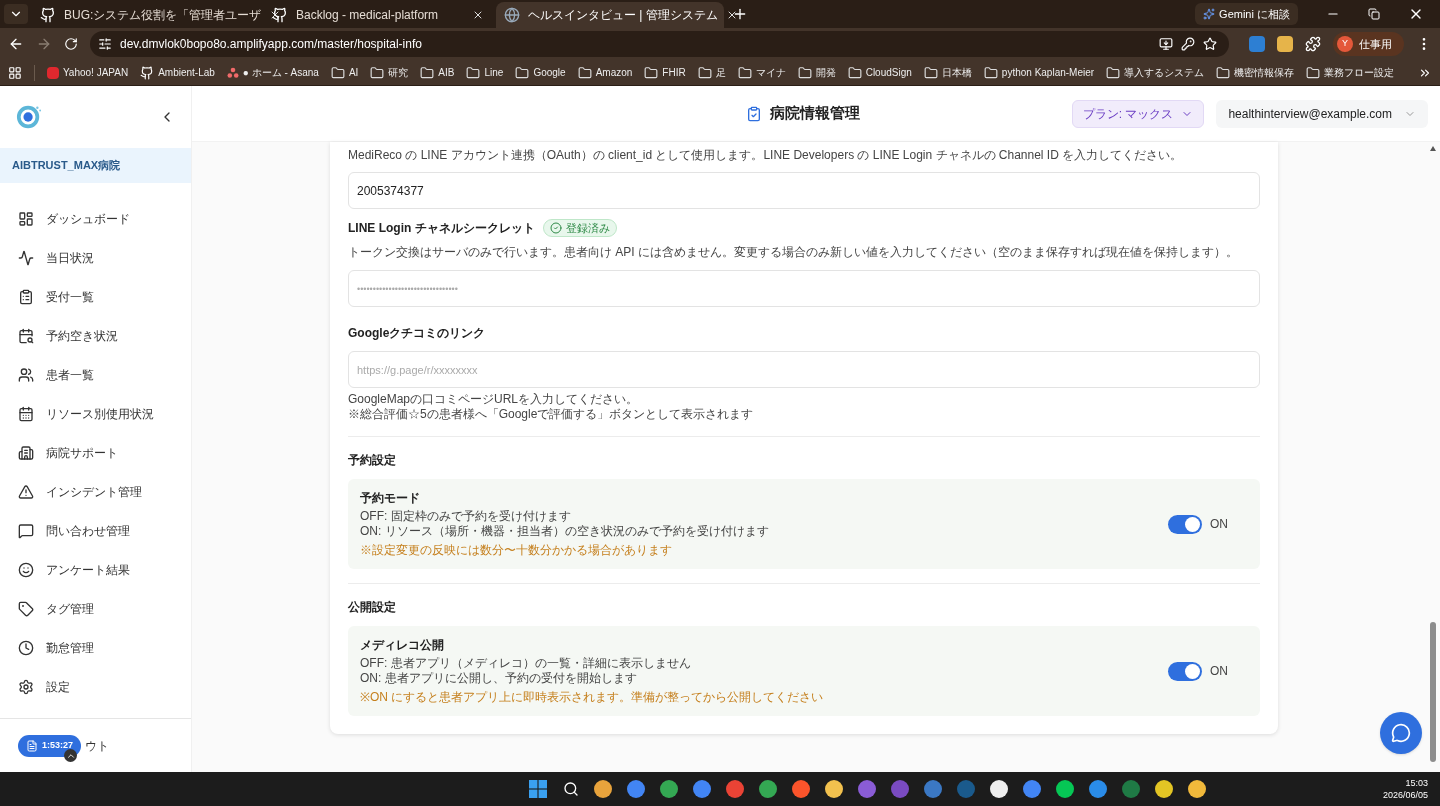 The height and width of the screenshot is (806, 1440). I want to click on gemini-button: Gemini に相談, so click(1246, 14).